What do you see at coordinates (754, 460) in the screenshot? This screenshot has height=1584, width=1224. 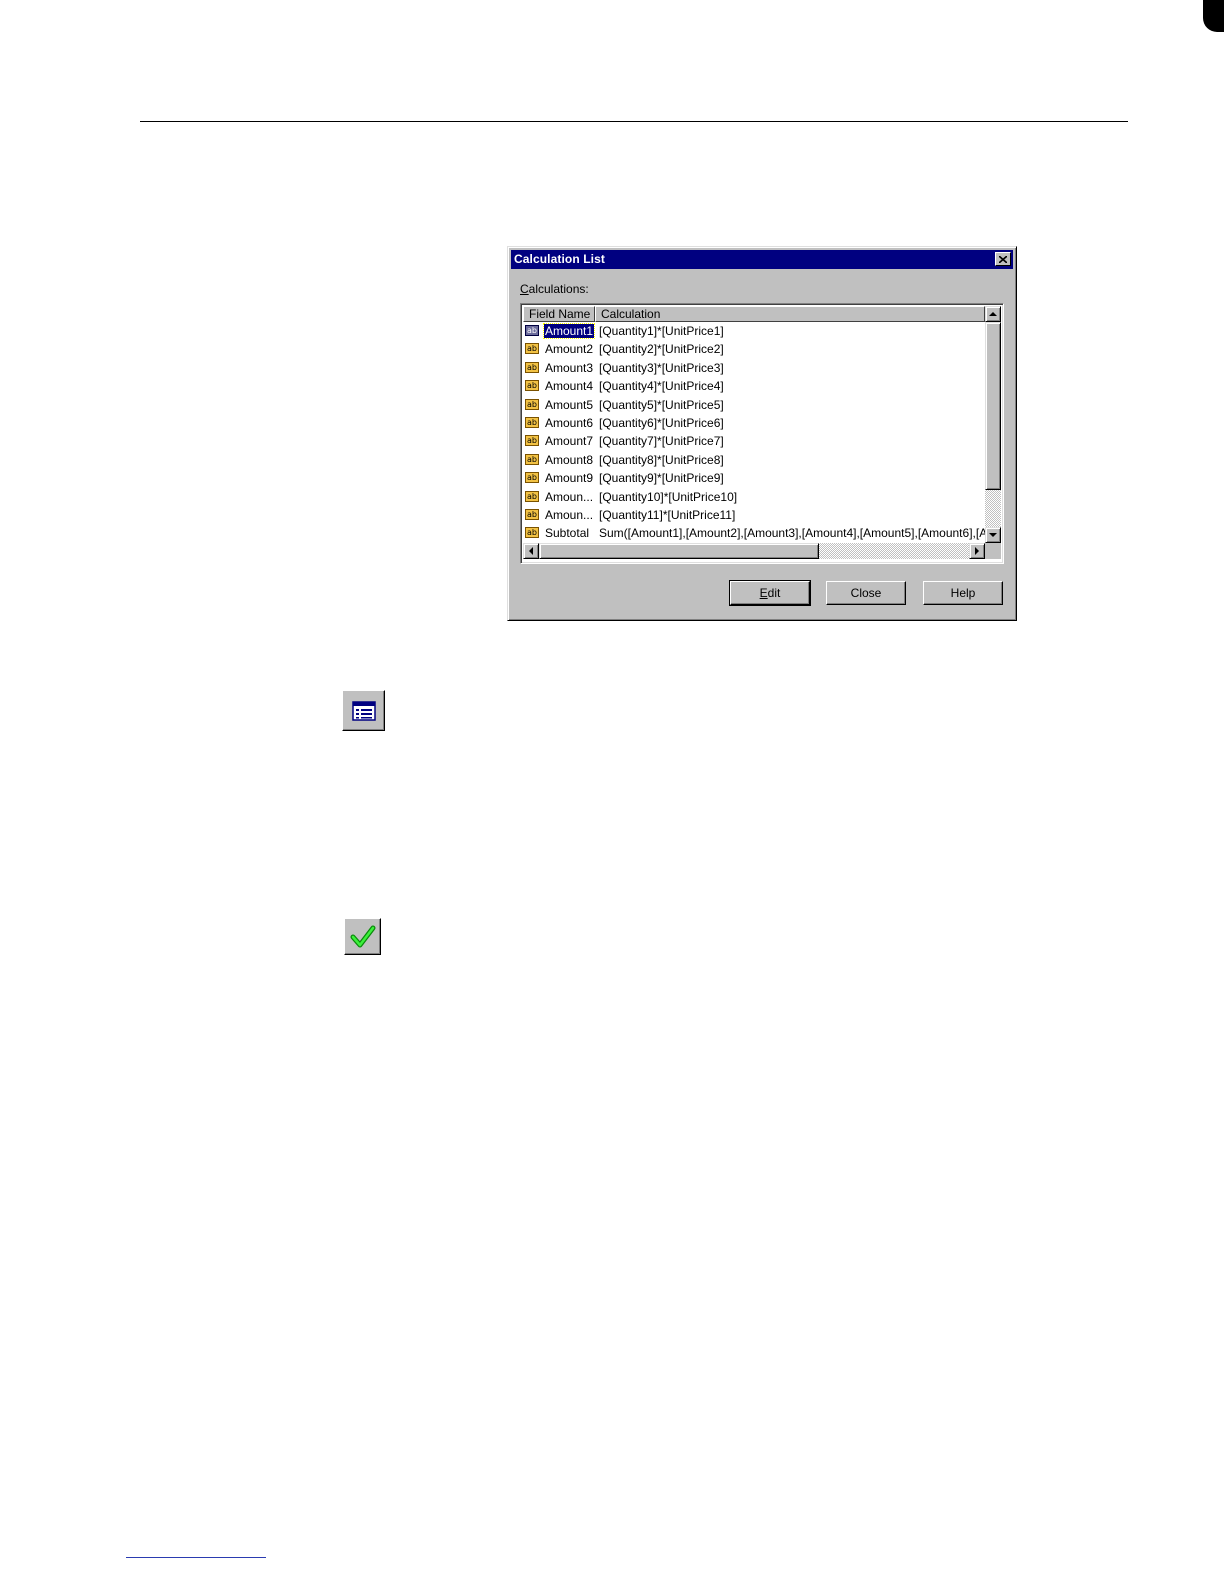 I see `table-row: ab Amount8 [Quantity8]*[UnitPrice8]` at bounding box center [754, 460].